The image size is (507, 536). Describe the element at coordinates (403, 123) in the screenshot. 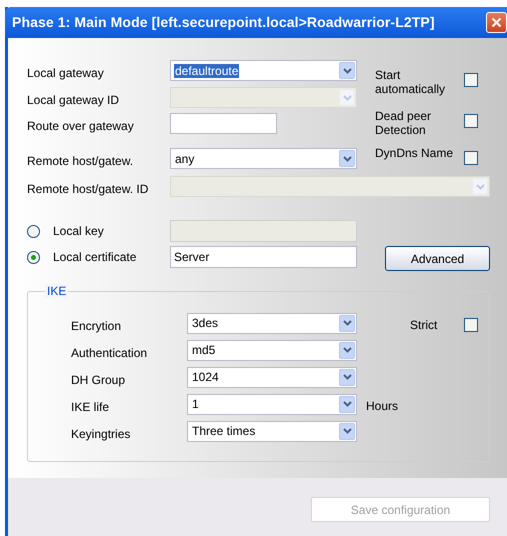

I see `option-label: Dead peer Detection` at that location.